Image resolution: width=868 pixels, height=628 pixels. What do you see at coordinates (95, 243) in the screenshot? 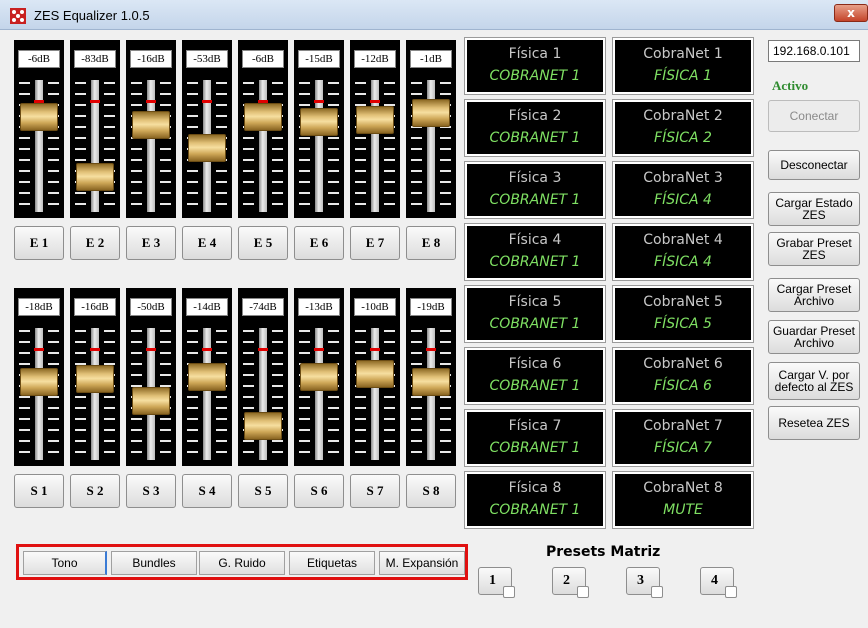
I see `input-channel-button-2: E 2` at bounding box center [95, 243].